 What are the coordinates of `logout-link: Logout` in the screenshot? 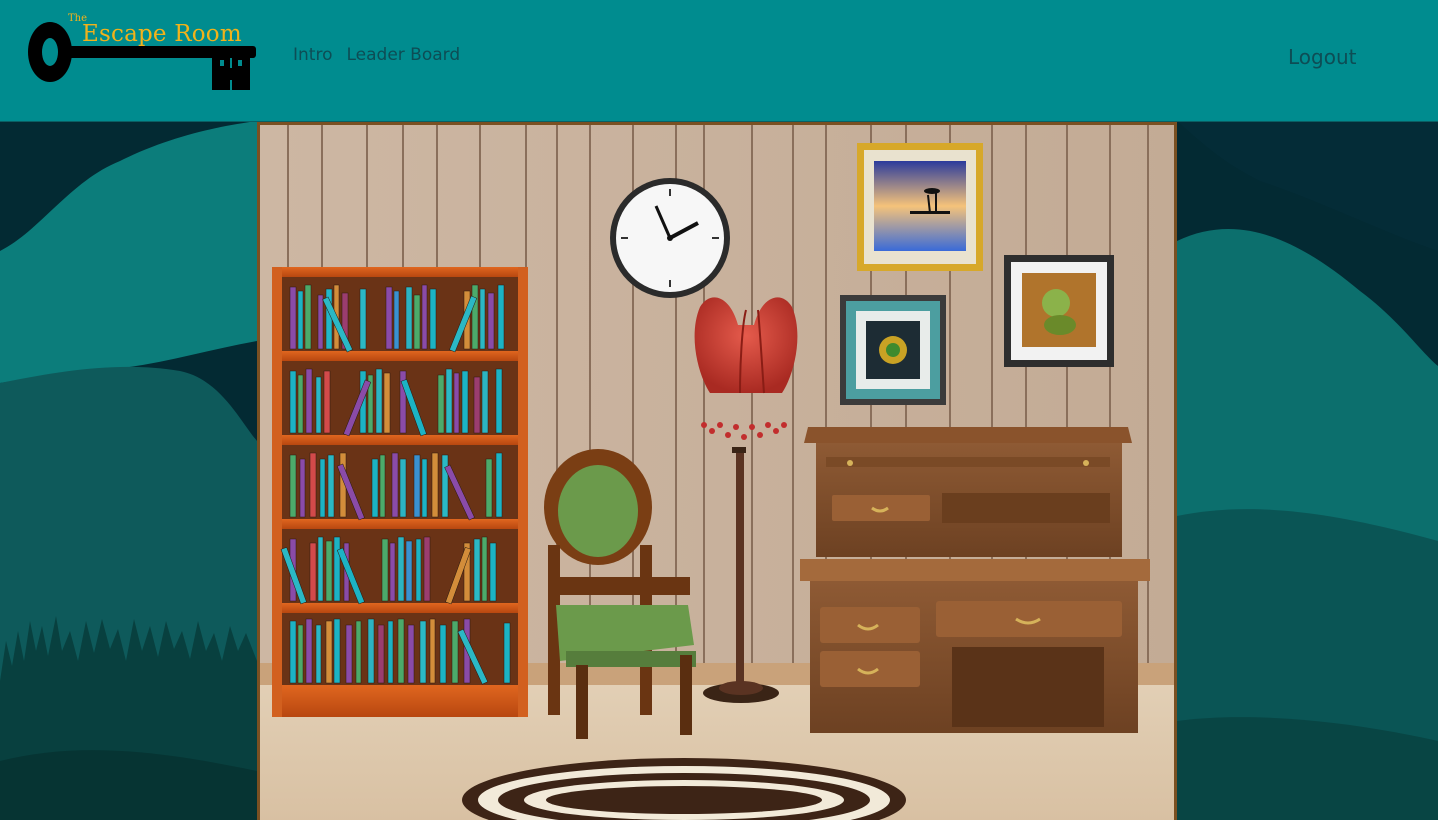 It's located at (1322, 57).